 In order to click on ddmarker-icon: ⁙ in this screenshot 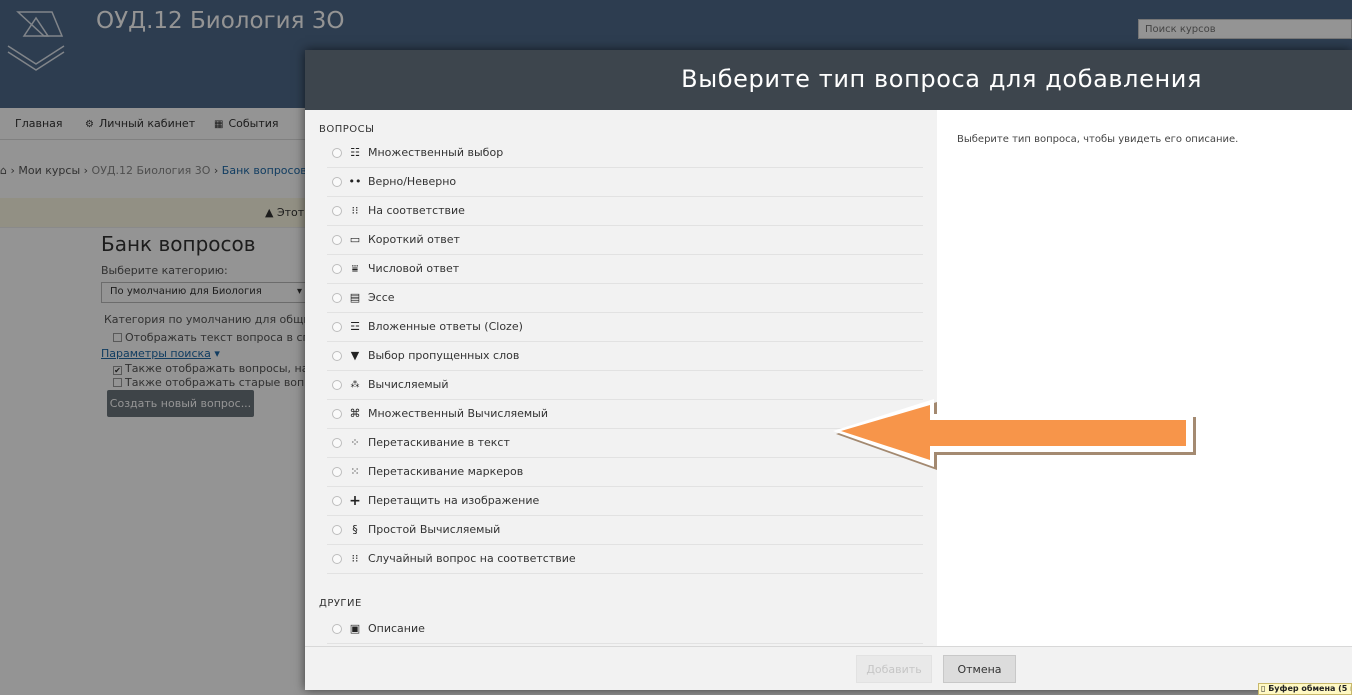, I will do `click(355, 471)`.